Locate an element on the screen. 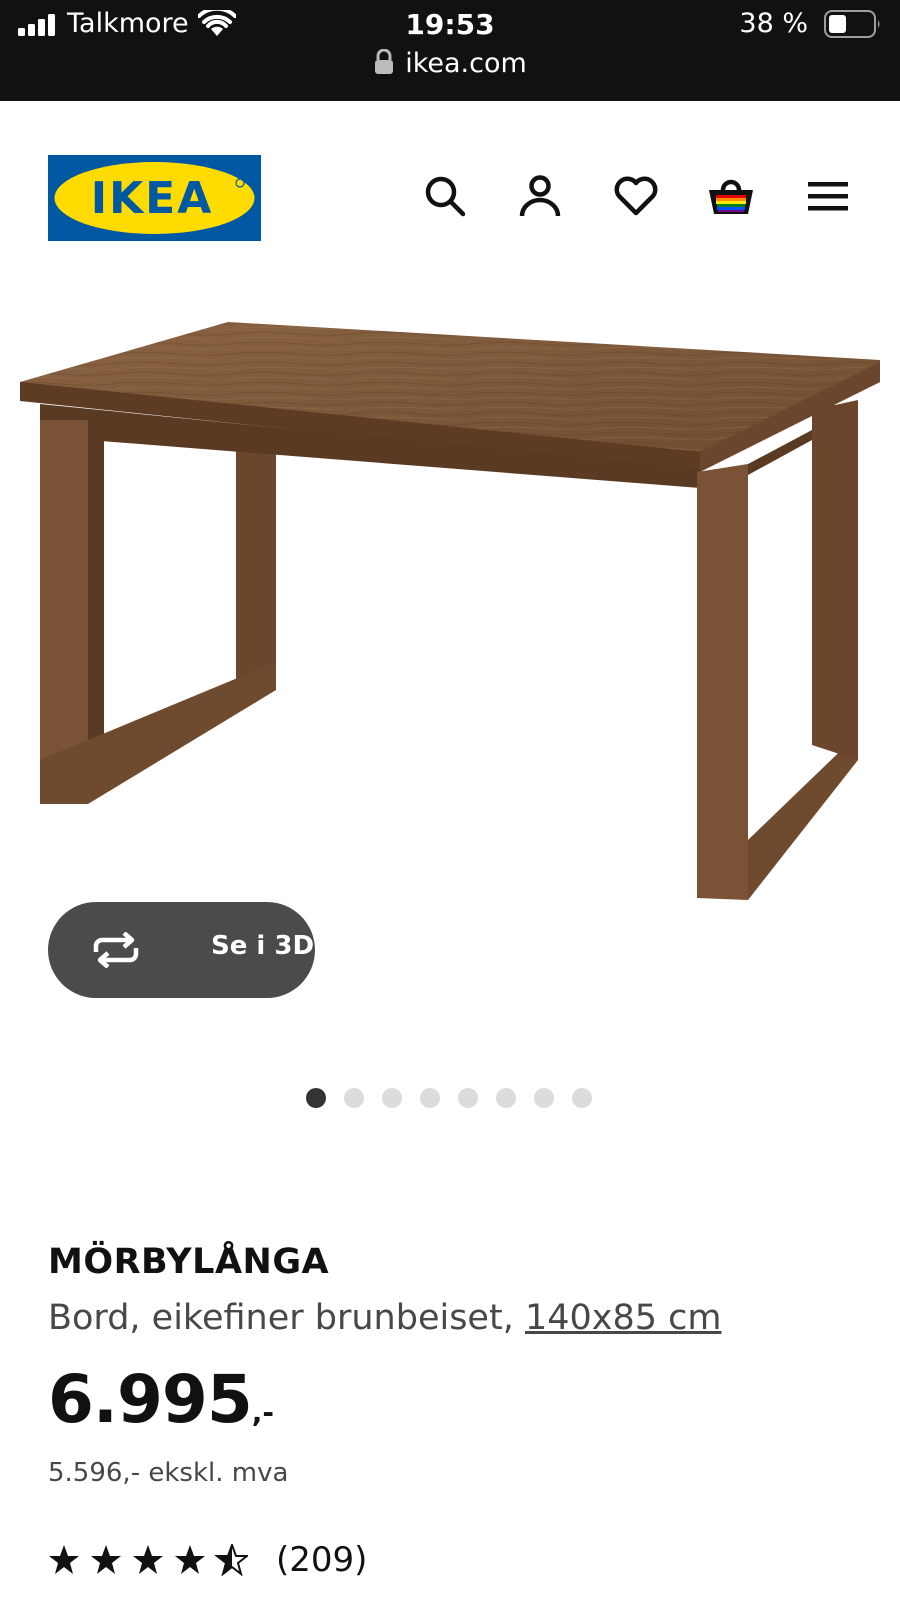 This screenshot has width=900, height=1600. price-main: 6.995 is located at coordinates (150, 1399).